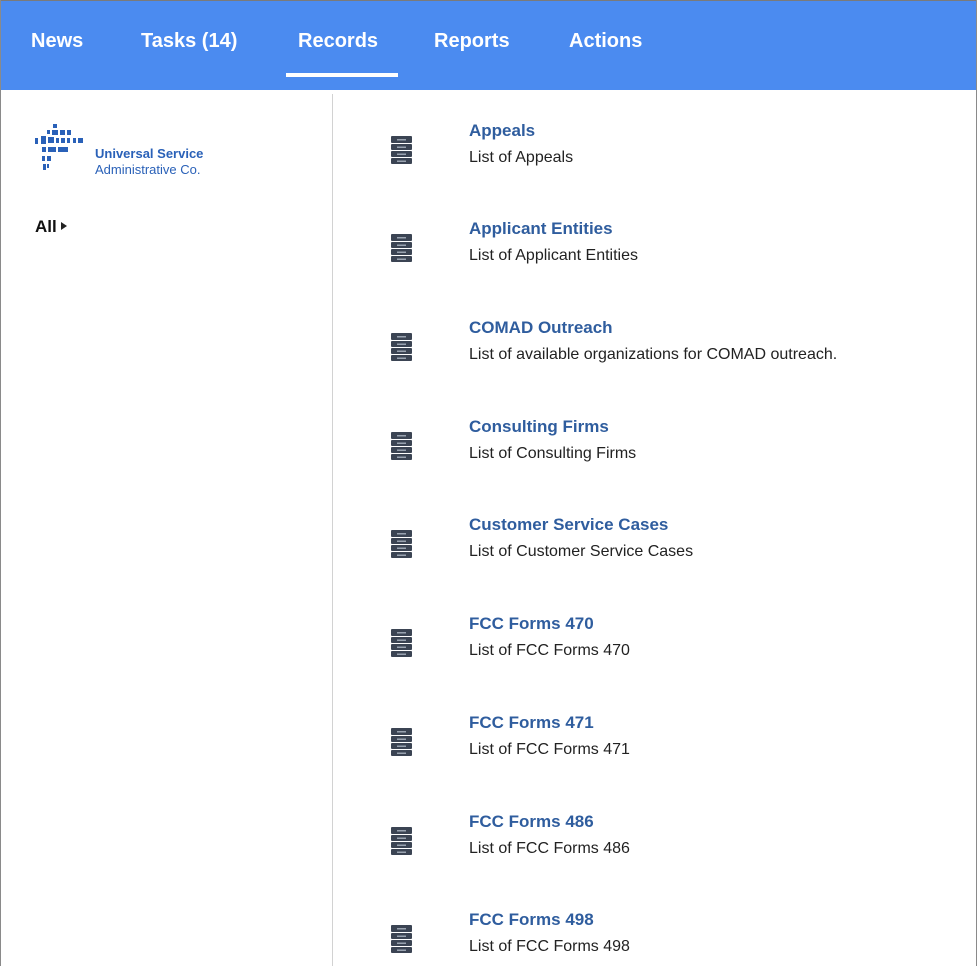  Describe the element at coordinates (46, 226) in the screenshot. I see `all-filter-label: All` at that location.